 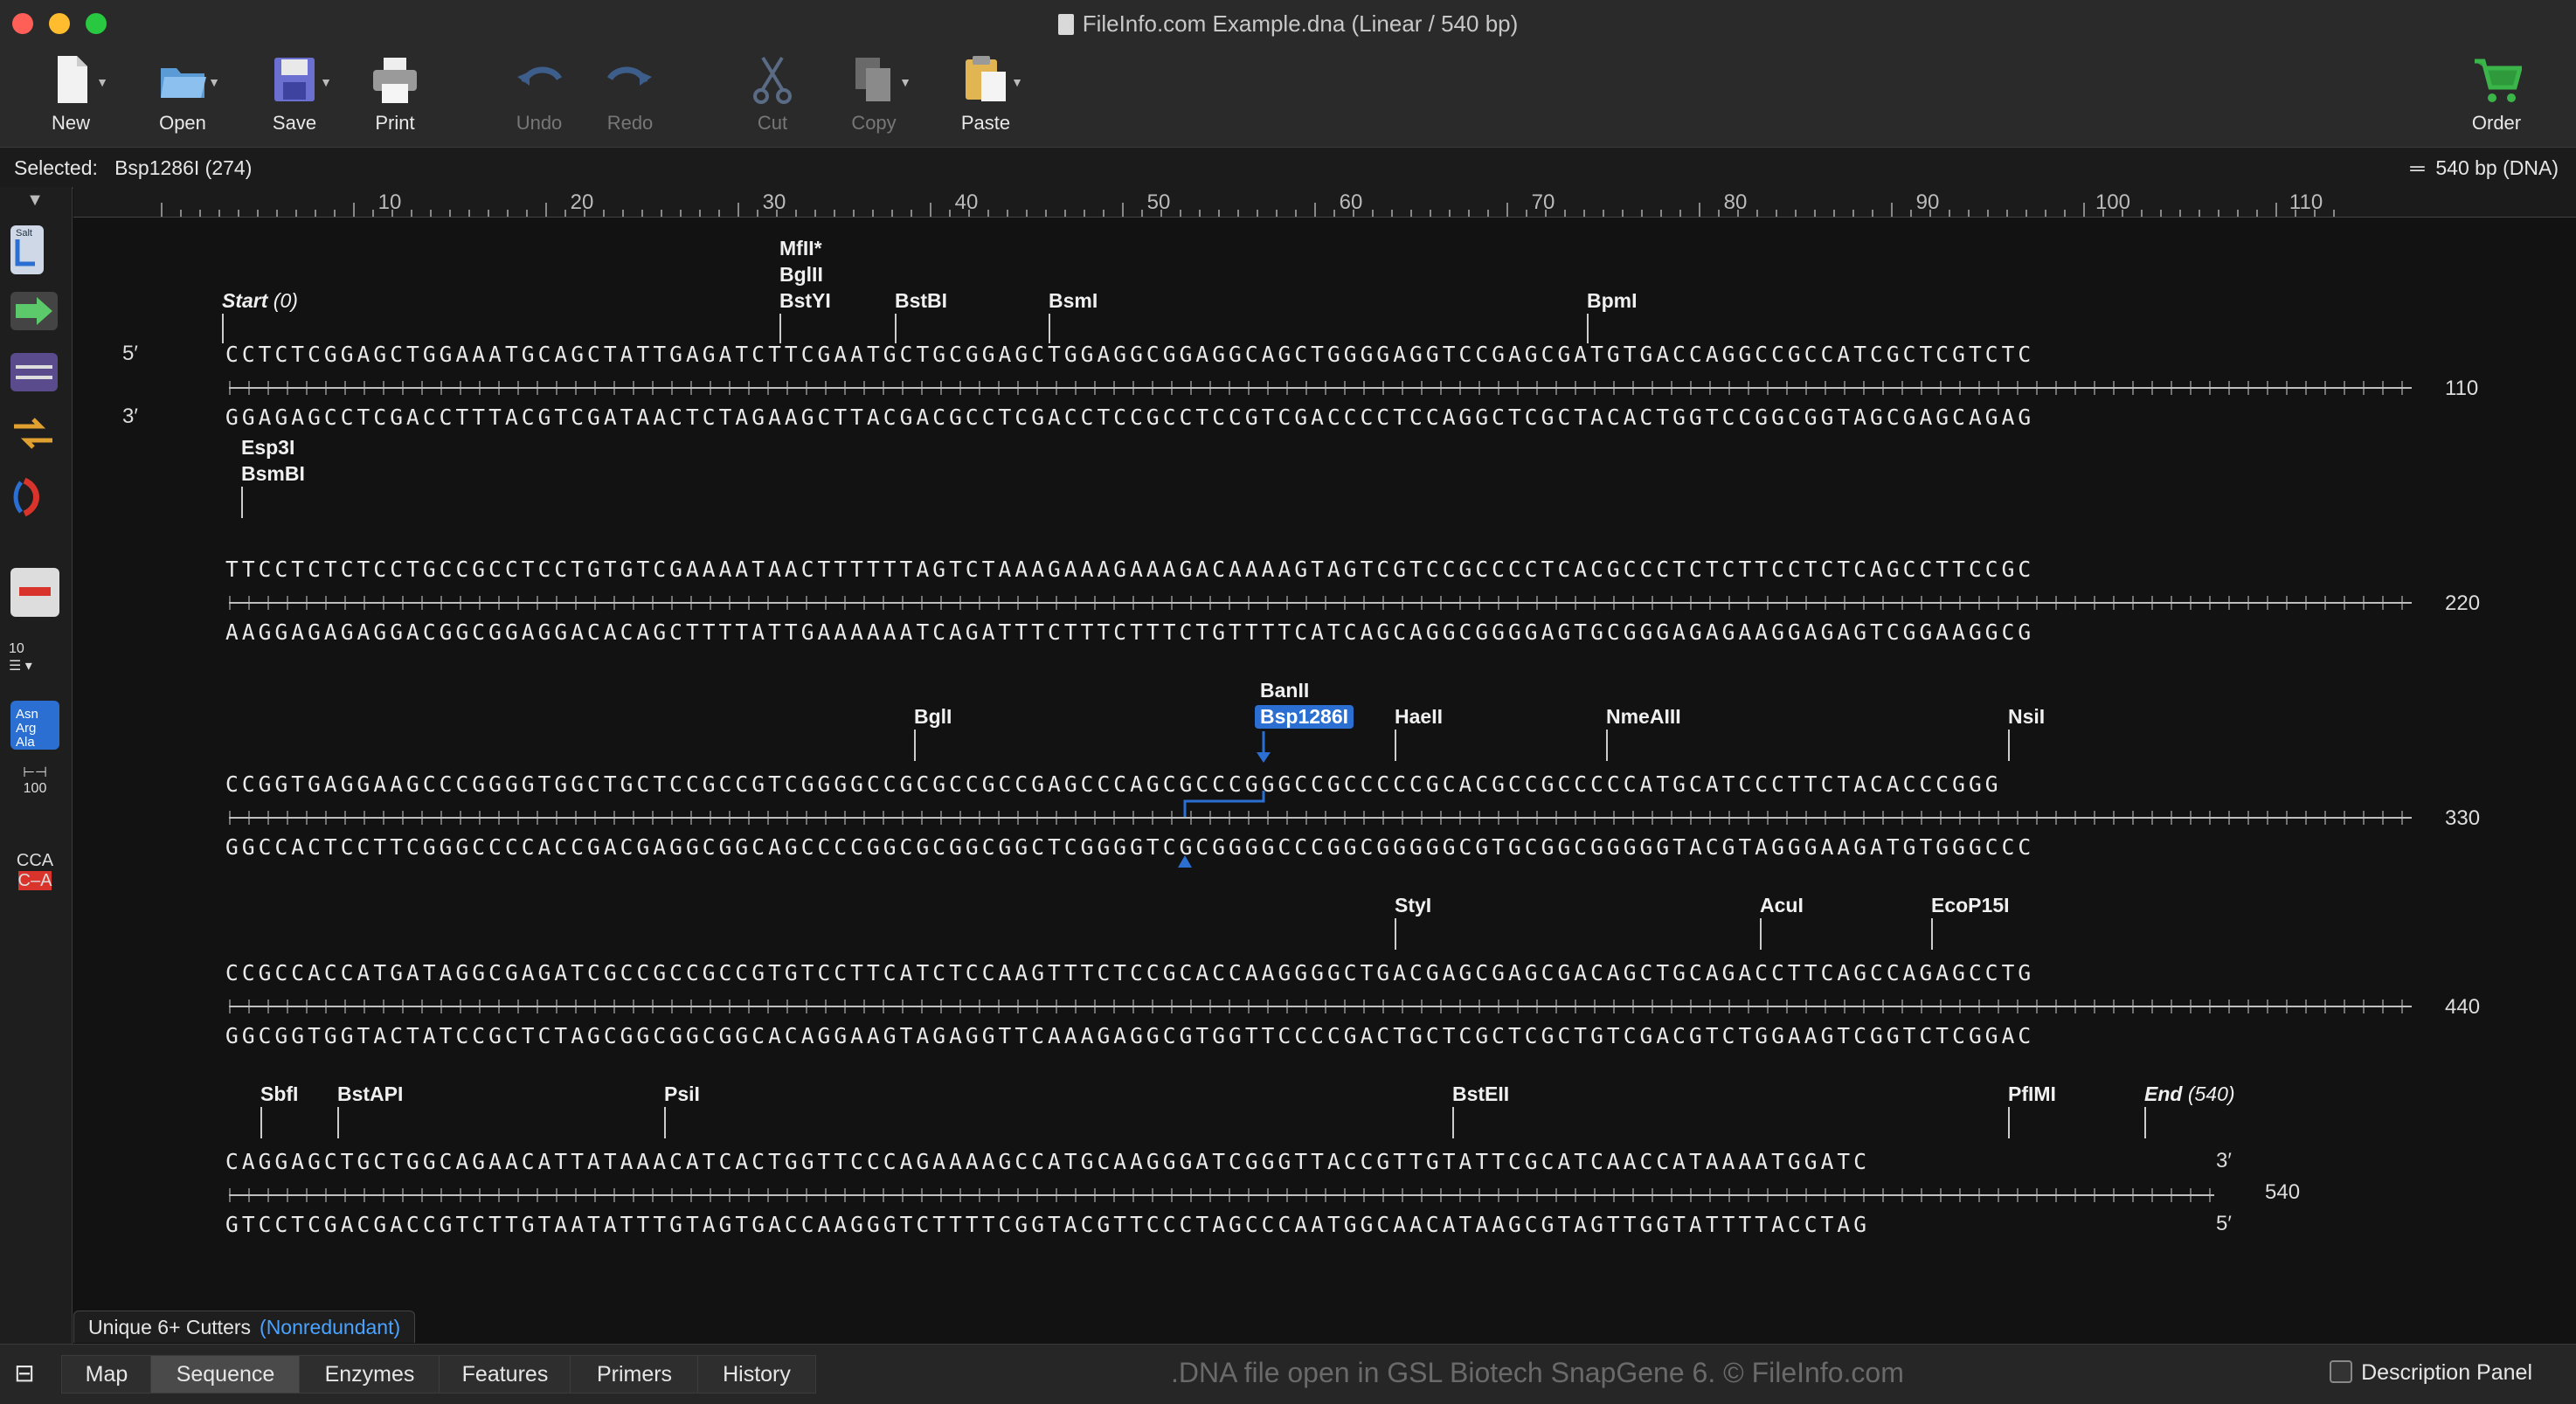 What do you see at coordinates (395, 93) in the screenshot?
I see `print-button: Print` at bounding box center [395, 93].